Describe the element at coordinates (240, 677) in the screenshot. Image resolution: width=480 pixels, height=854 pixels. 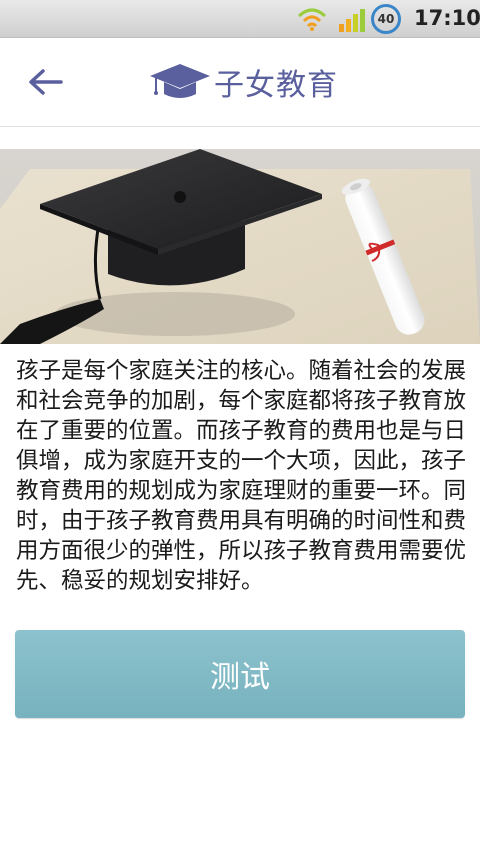
I see `test-button-label: 测试` at that location.